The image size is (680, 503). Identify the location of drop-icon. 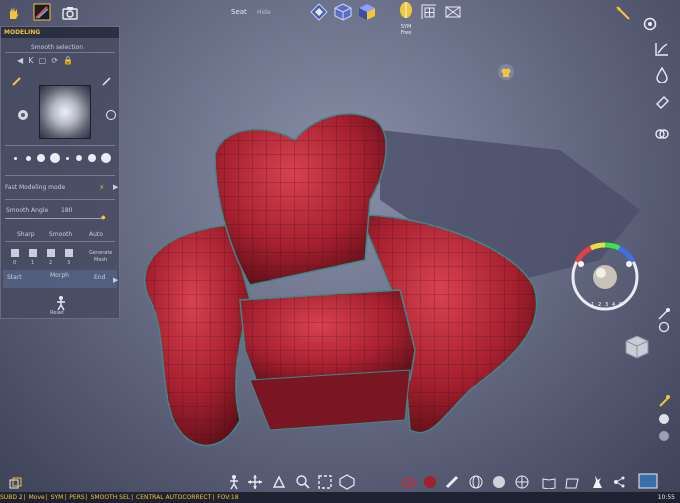
(662, 75).